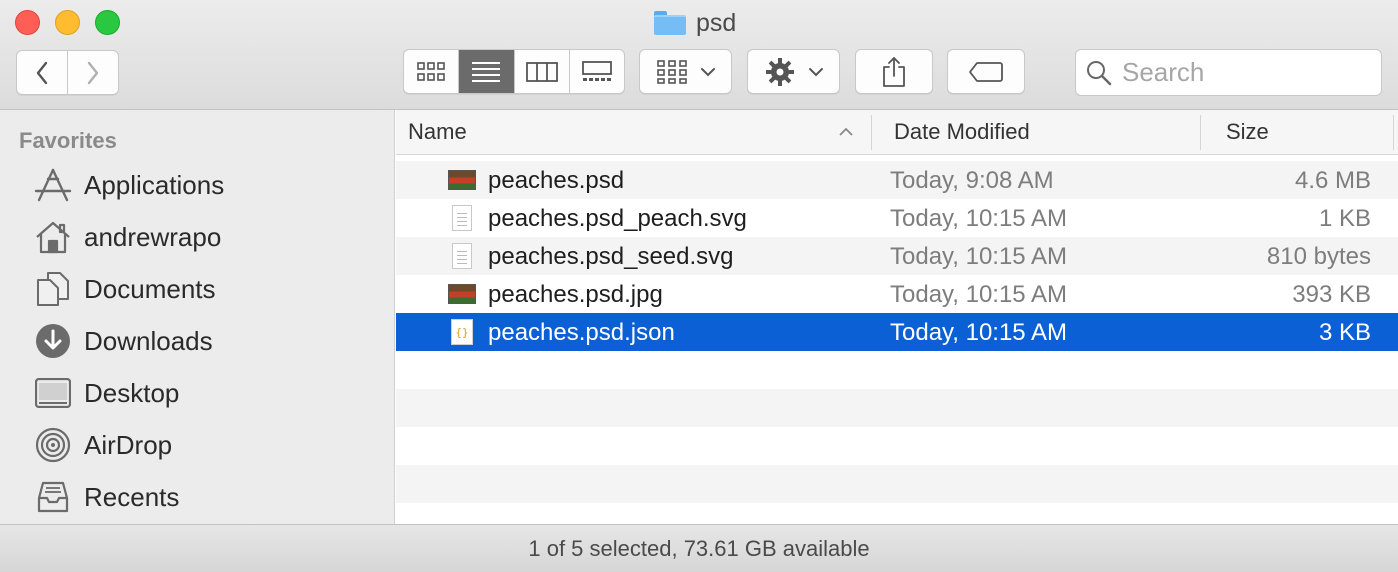 This screenshot has height=572, width=1398. I want to click on file-name: peaches.psd.jpg, so click(575, 294).